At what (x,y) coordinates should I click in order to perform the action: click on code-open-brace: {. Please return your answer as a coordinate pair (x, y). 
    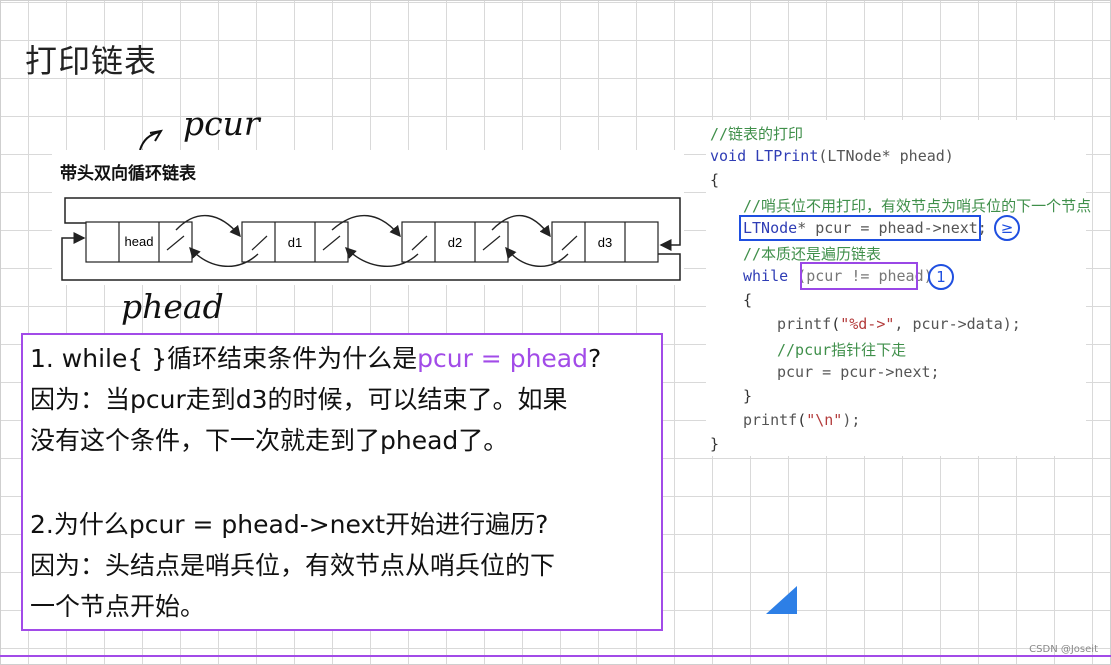
    Looking at the image, I should click on (715, 180).